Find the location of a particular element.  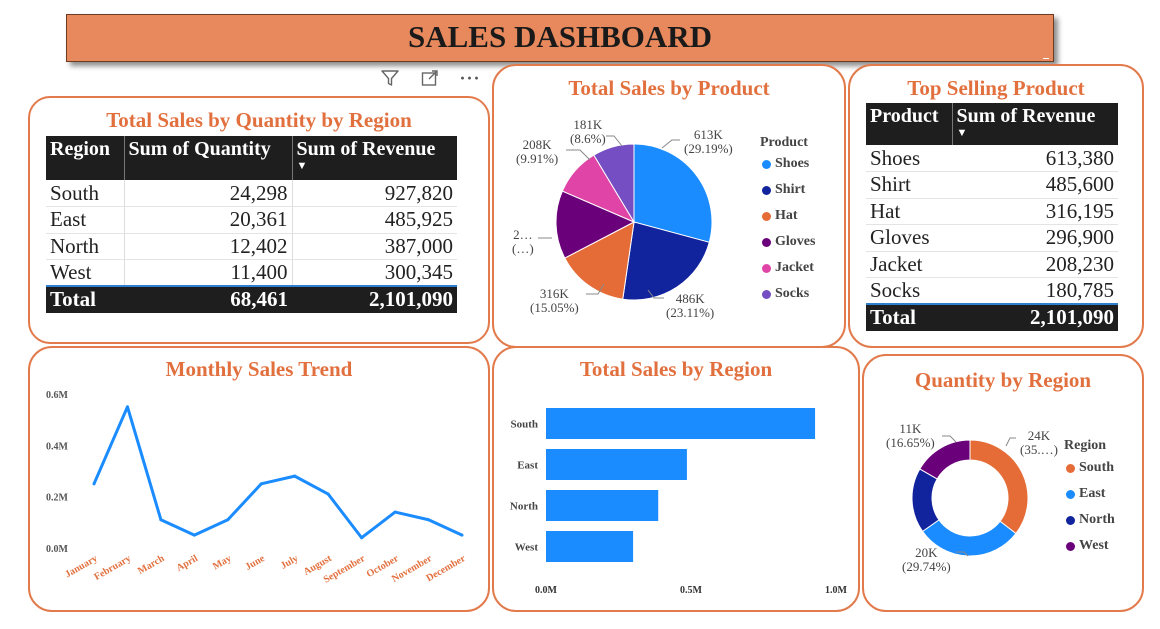

legend-label: South is located at coordinates (1097, 467).